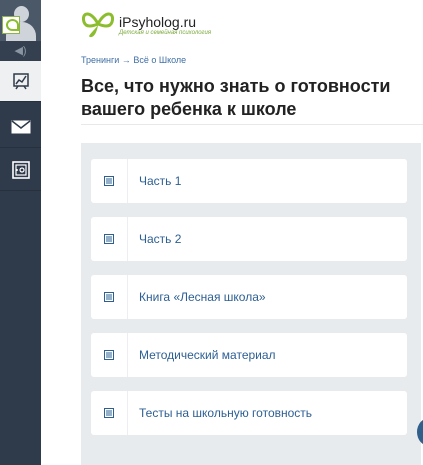 This screenshot has height=465, width=423. What do you see at coordinates (249, 181) in the screenshot?
I see `lesson-item: Часть 1` at bounding box center [249, 181].